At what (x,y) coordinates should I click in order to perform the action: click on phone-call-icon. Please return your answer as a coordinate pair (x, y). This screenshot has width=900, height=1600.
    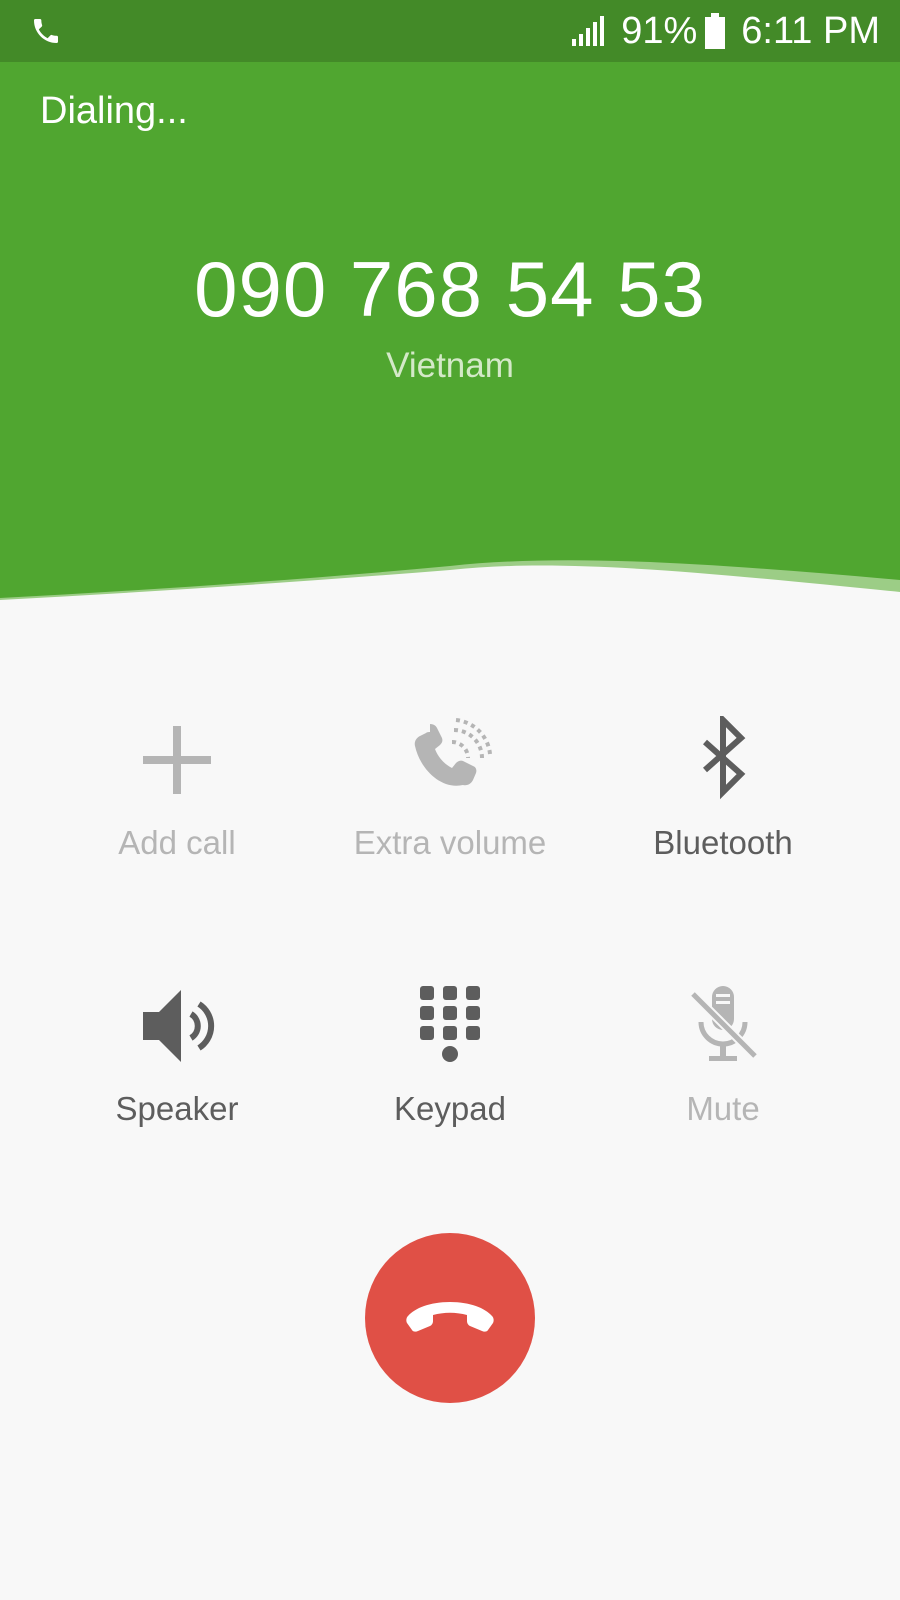
    Looking at the image, I should click on (46, 31).